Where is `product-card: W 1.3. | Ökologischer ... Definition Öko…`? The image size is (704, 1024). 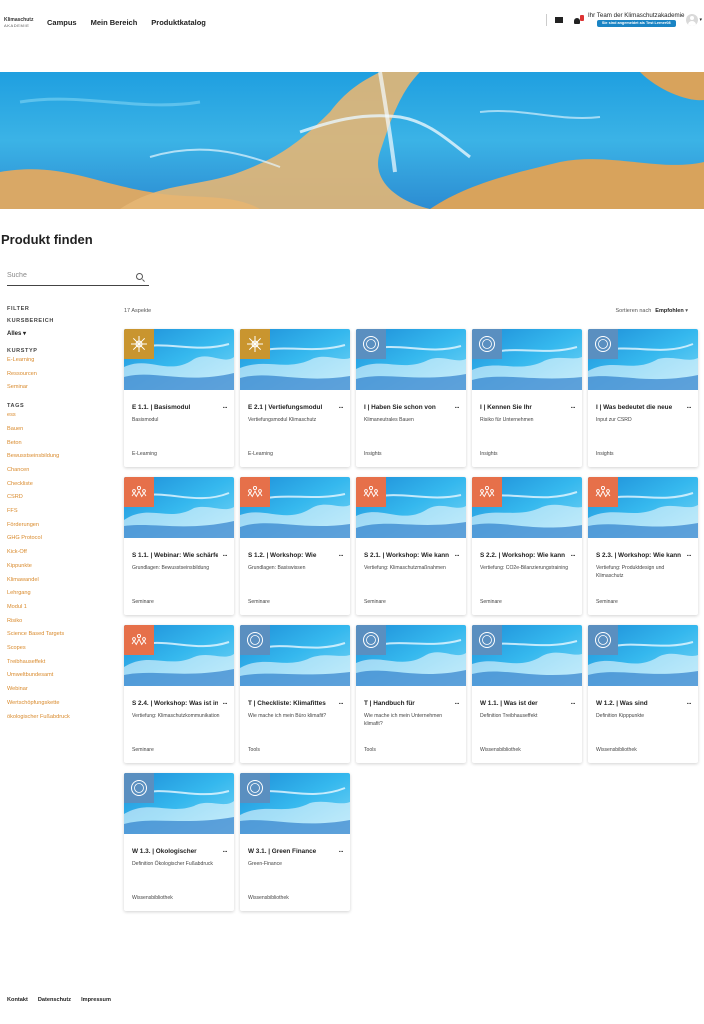
product-card: W 1.3. | Ökologischer ... Definition Öko… is located at coordinates (179, 842).